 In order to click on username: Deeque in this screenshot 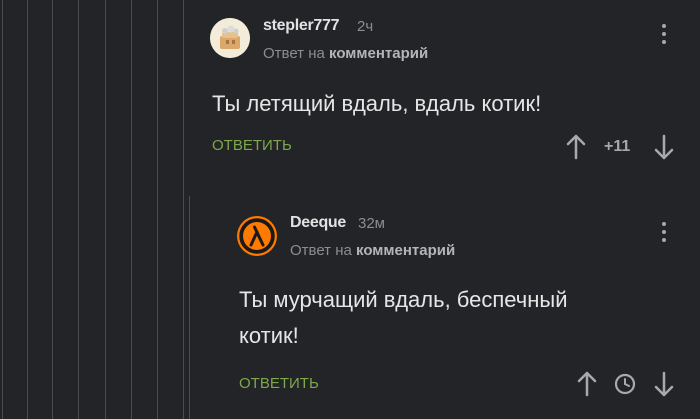, I will do `click(318, 223)`.